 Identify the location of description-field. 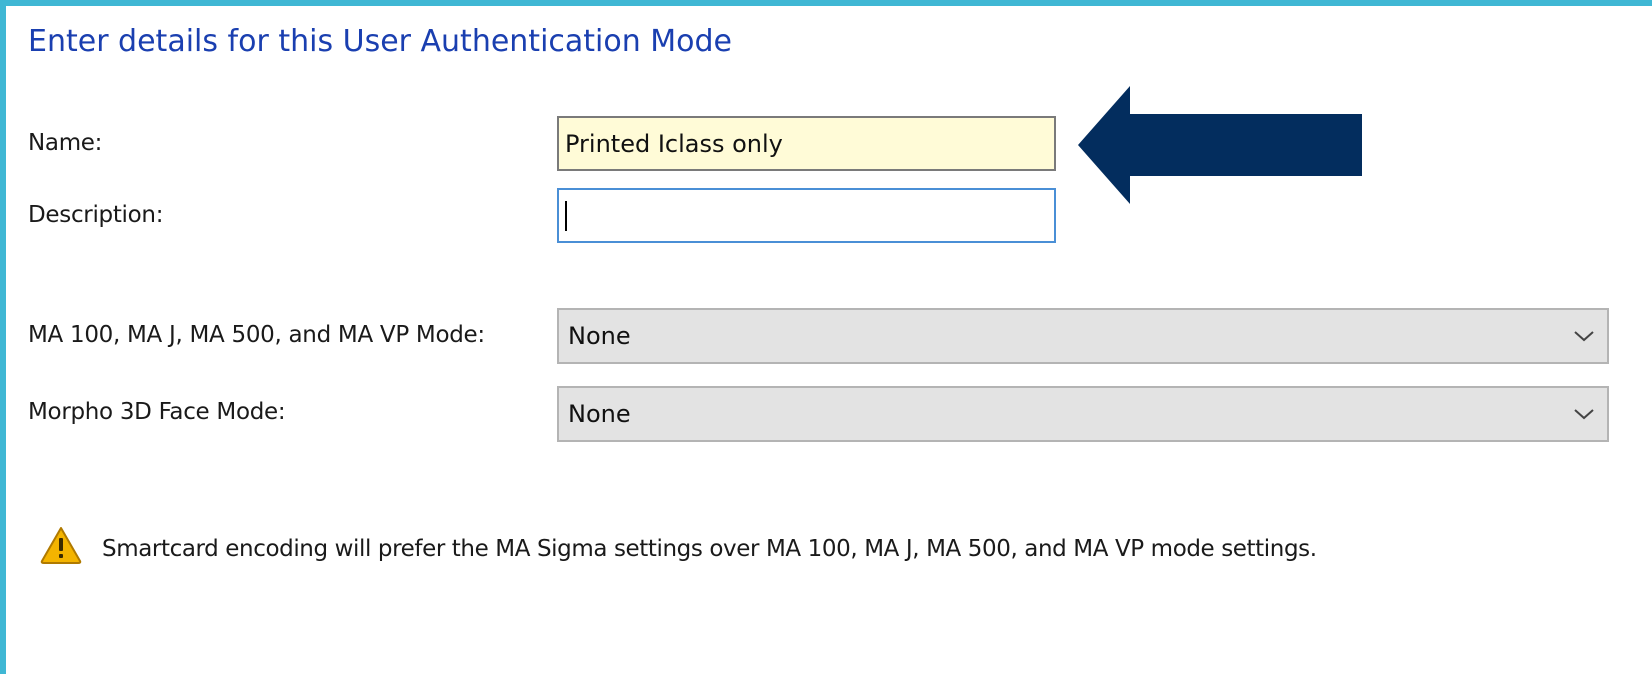
(806, 215).